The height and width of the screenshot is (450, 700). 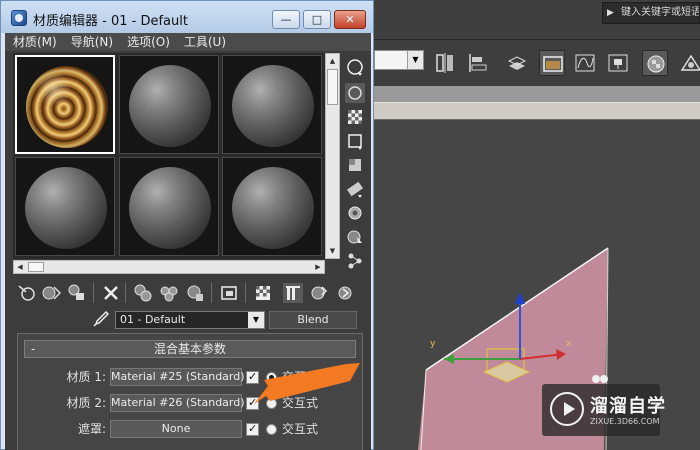 What do you see at coordinates (625, 421) in the screenshot?
I see `watermark-url: ZIXUE.3D66.COM` at bounding box center [625, 421].